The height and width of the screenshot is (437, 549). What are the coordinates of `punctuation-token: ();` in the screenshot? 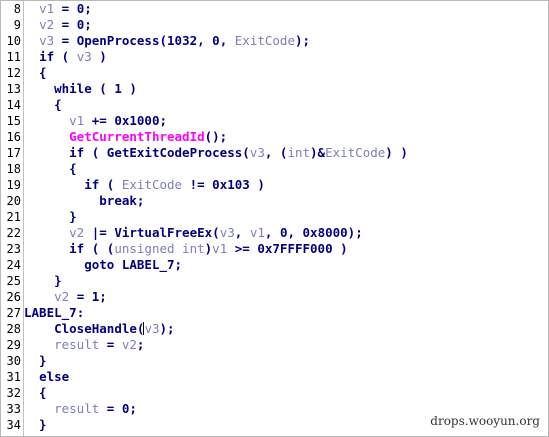 It's located at (216, 136).